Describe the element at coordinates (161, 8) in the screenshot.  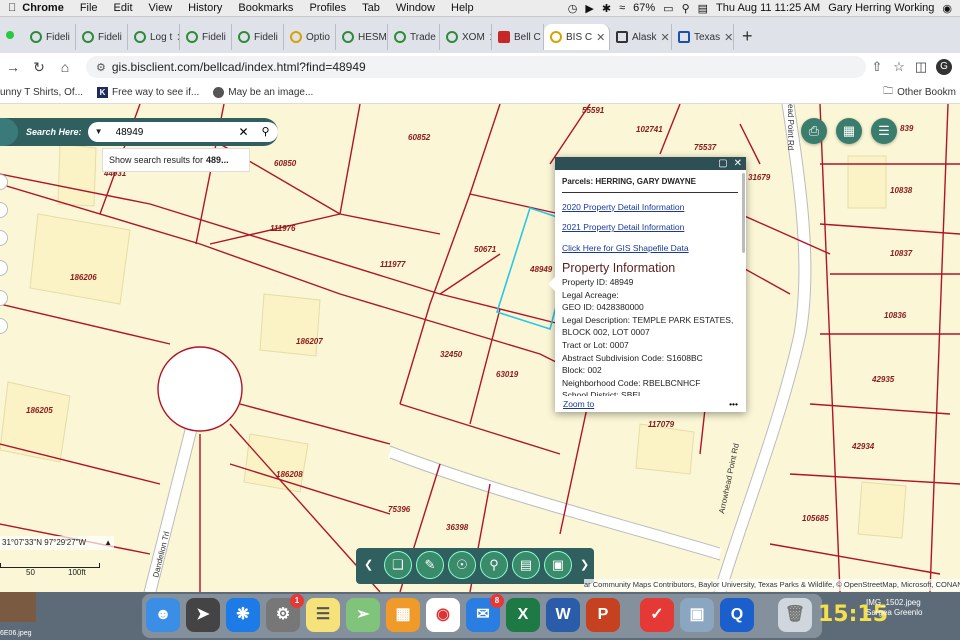
I see `menu-view: View` at that location.